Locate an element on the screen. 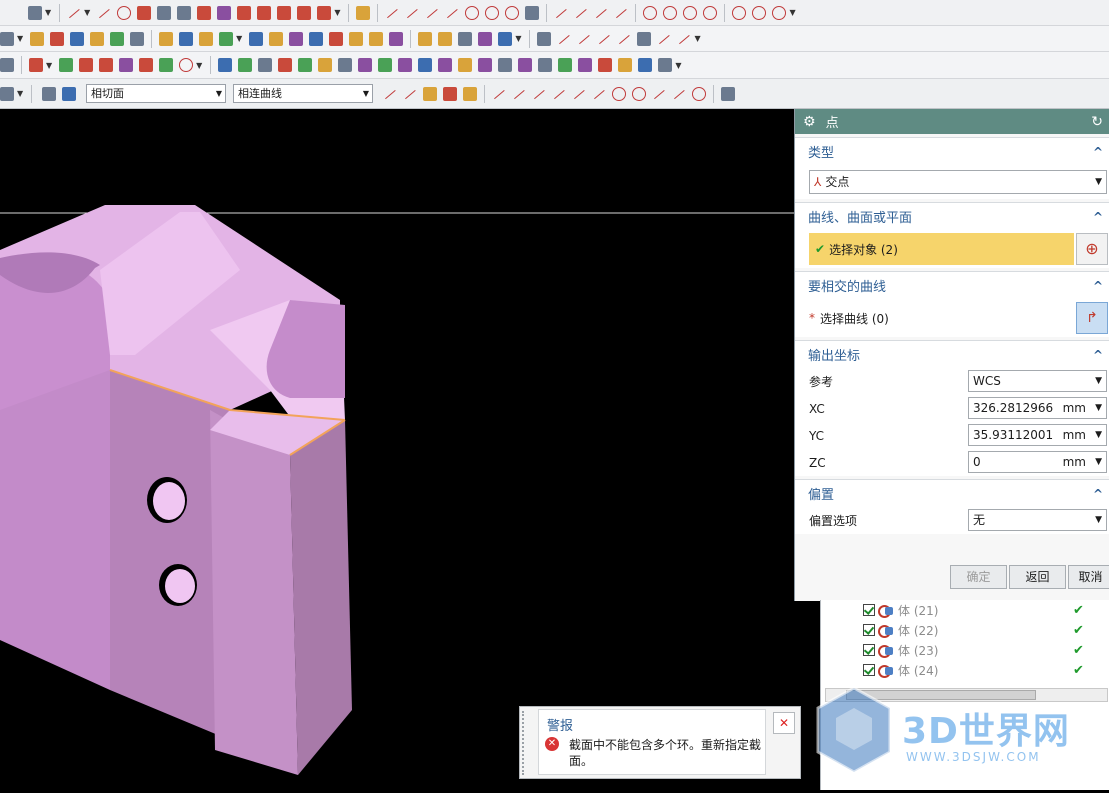 The width and height of the screenshot is (1109, 793). point-constructor-button: ⊕ is located at coordinates (1092, 249).